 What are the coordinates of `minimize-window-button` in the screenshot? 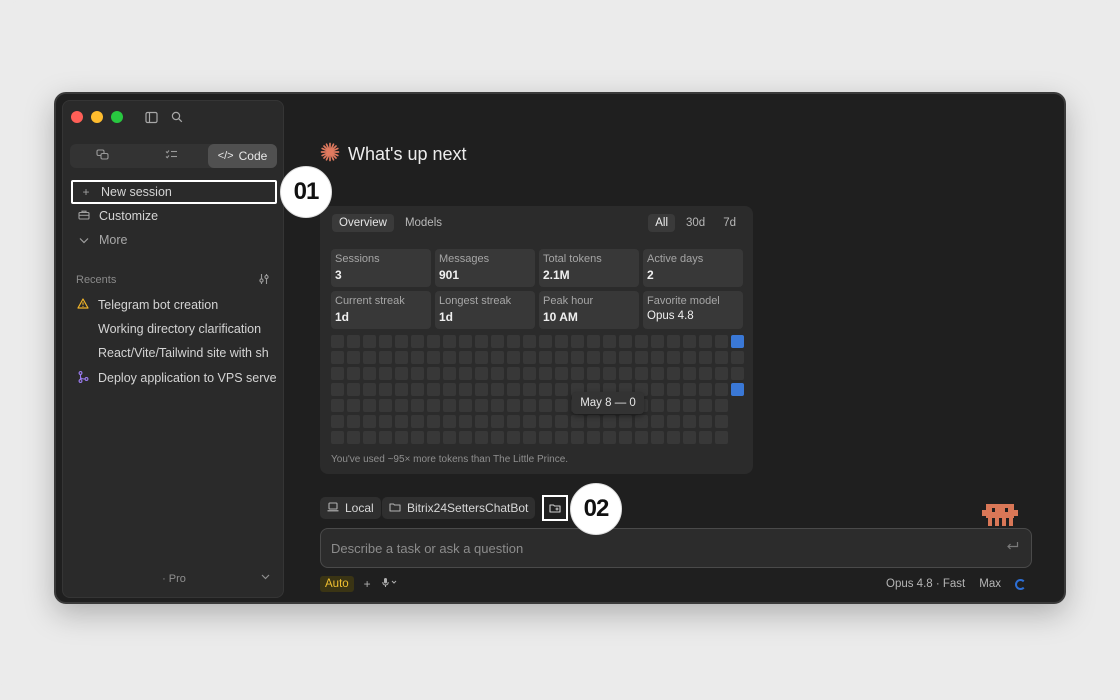 It's located at (97, 117).